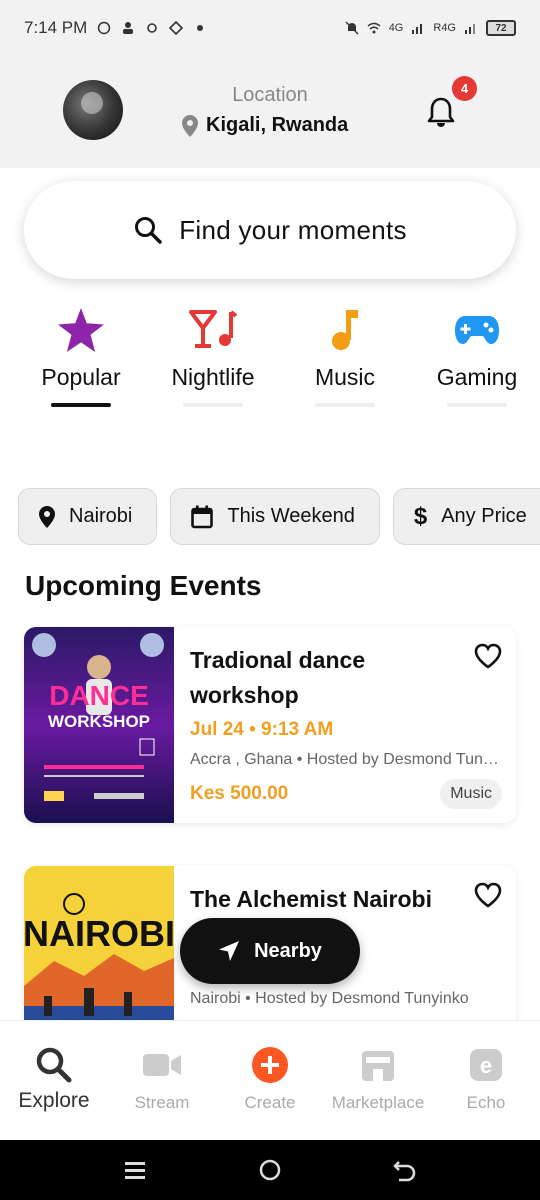  I want to click on event-title: Tradional dance workshop, so click(278, 677).